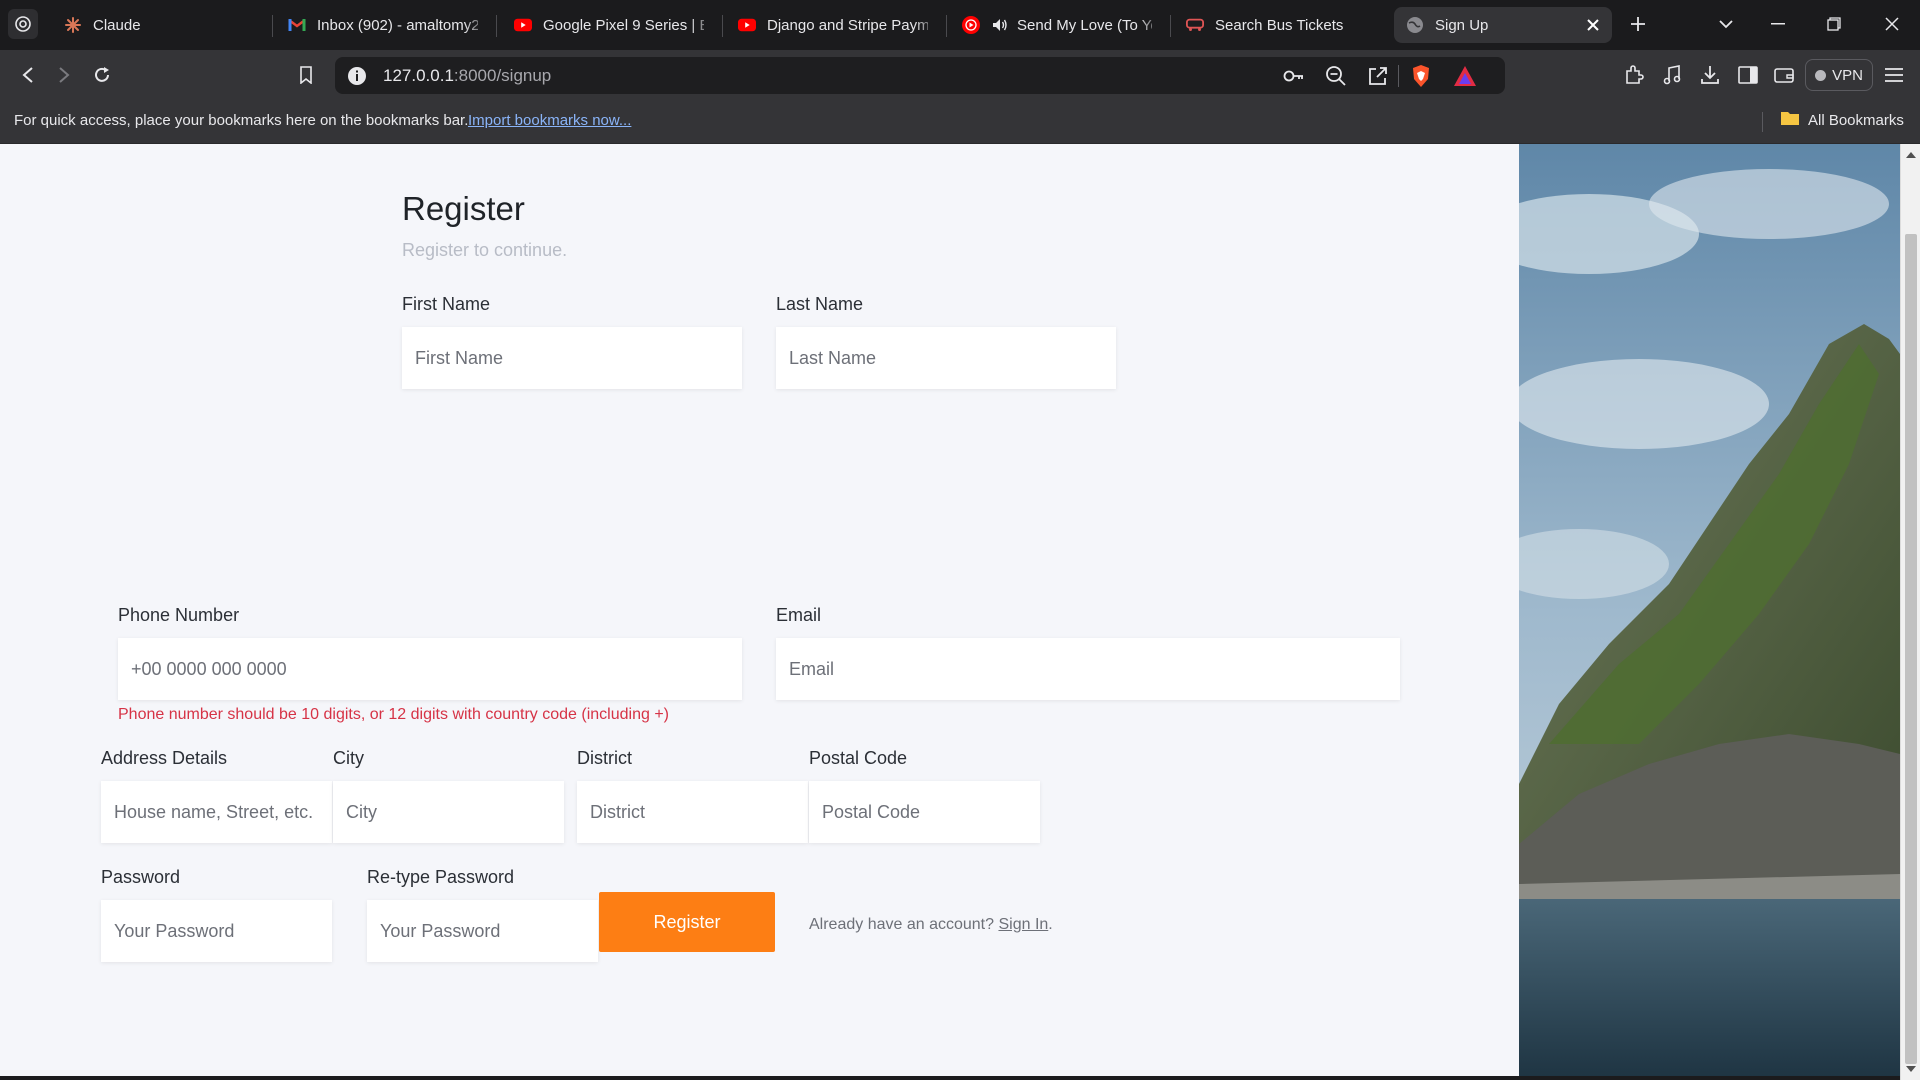 Image resolution: width=1920 pixels, height=1080 pixels. Describe the element at coordinates (1911, 649) in the screenshot. I see `scrollbar-thumb` at that location.